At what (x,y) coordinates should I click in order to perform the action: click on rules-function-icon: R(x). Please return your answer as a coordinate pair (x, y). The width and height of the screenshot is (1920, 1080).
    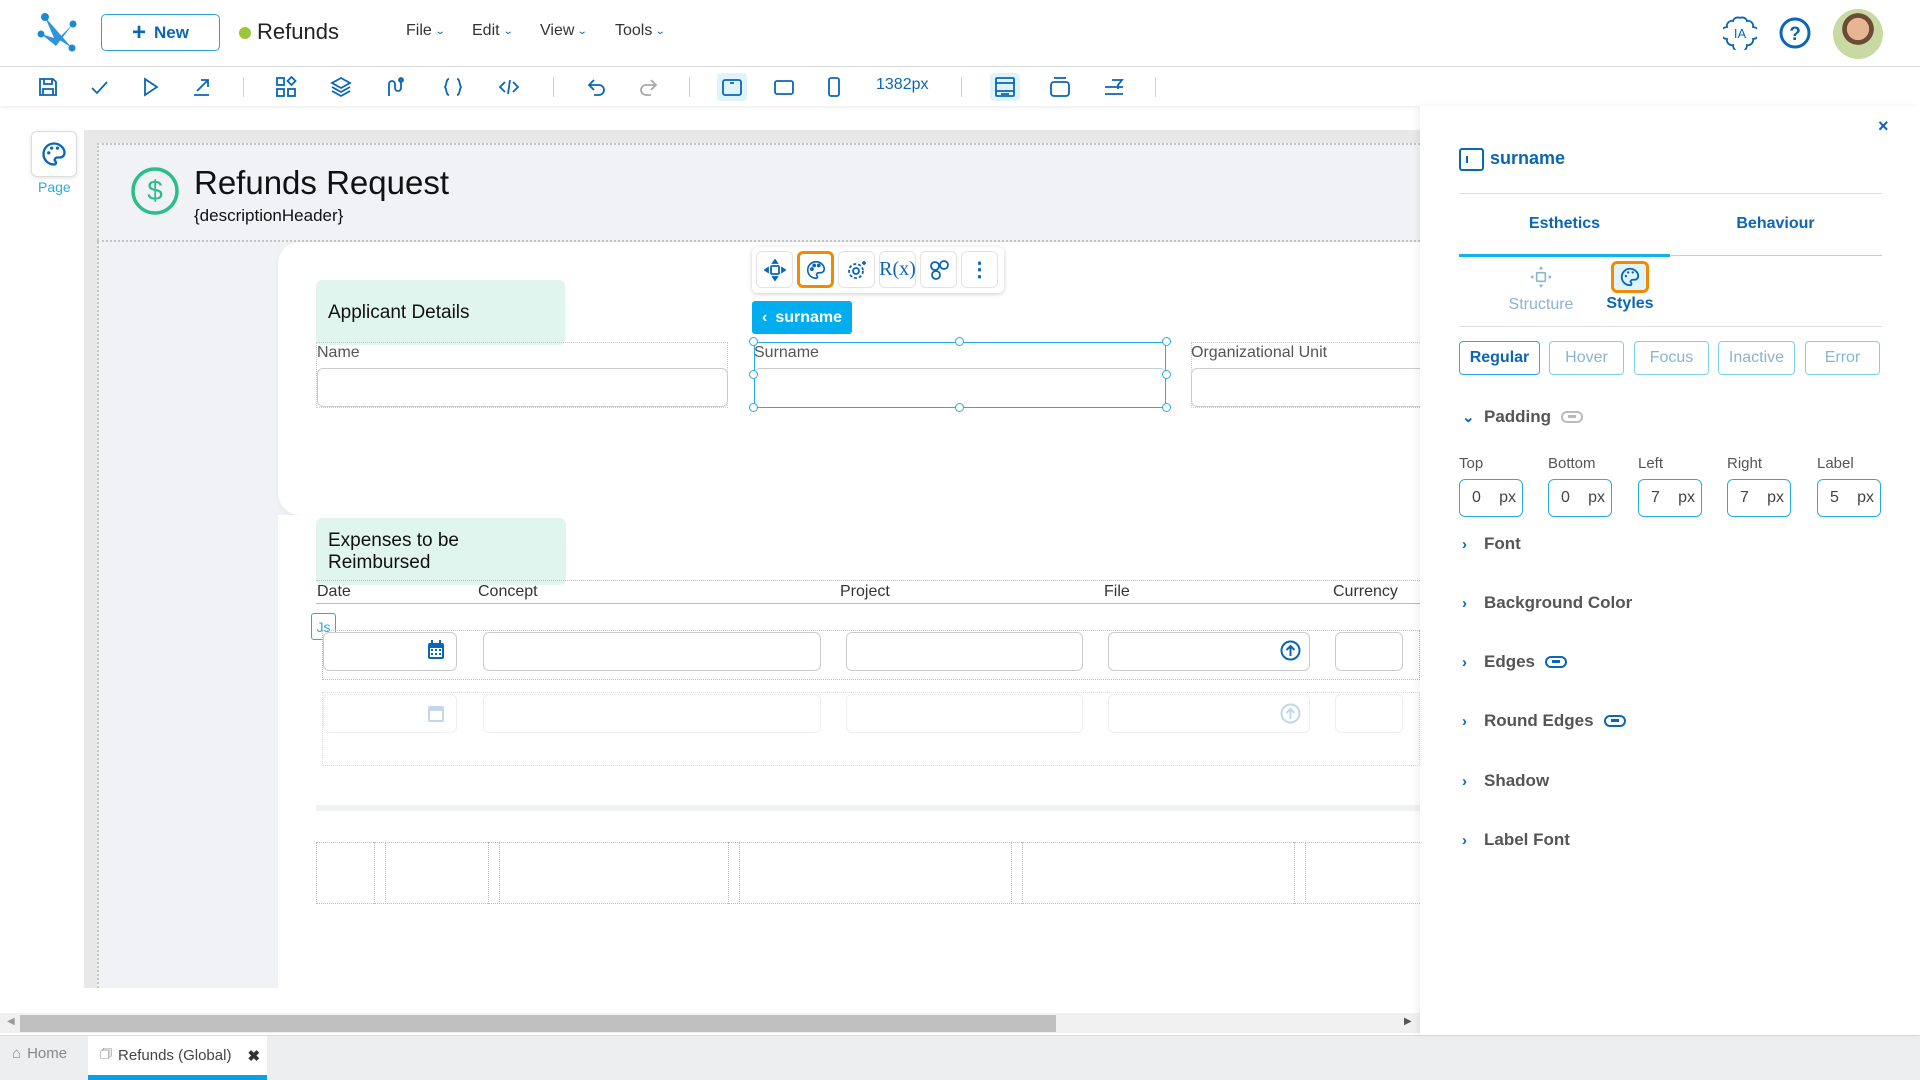
    Looking at the image, I should click on (897, 269).